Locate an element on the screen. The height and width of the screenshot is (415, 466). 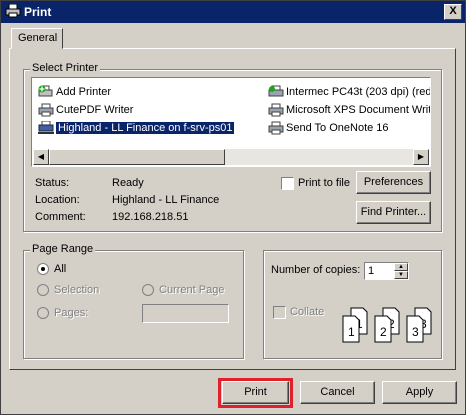
comment-label: Comment: is located at coordinates (60, 217).